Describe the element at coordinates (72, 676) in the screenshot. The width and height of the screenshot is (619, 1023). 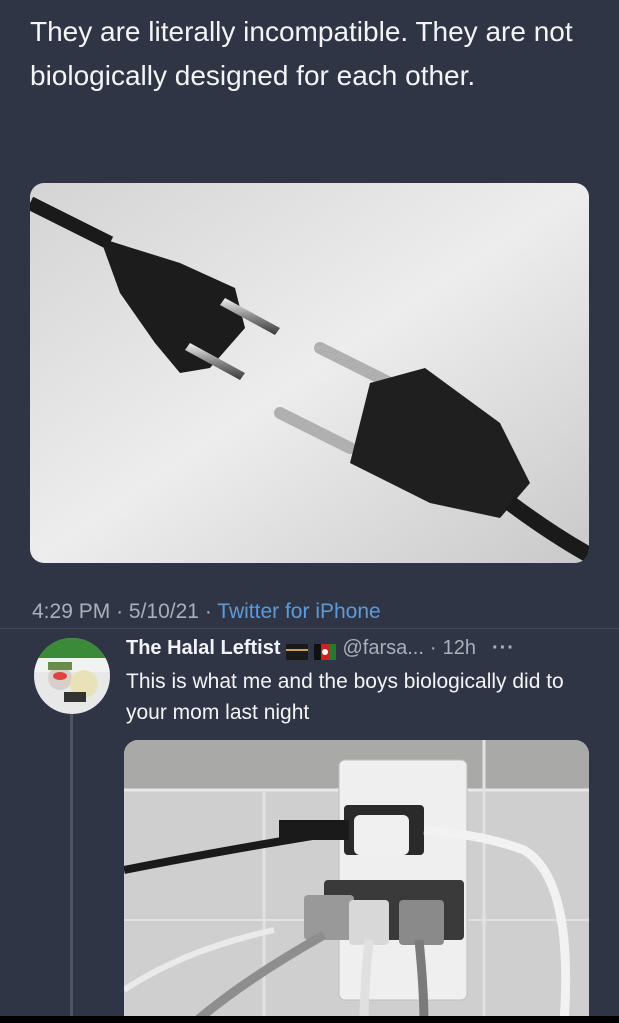
I see `avatar` at that location.